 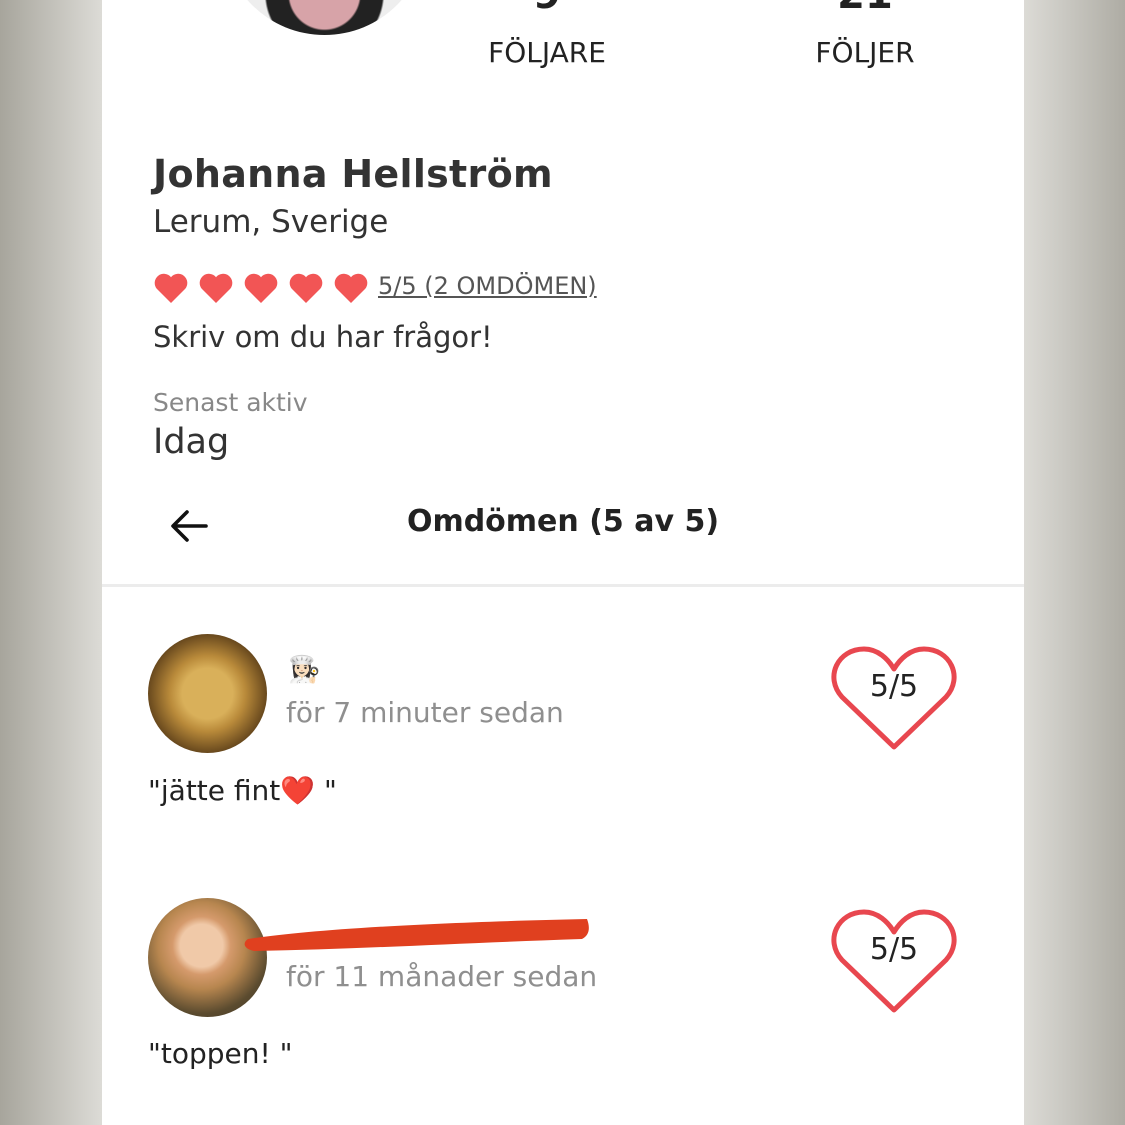 What do you see at coordinates (191, 442) in the screenshot?
I see `last-active-value: Idag` at bounding box center [191, 442].